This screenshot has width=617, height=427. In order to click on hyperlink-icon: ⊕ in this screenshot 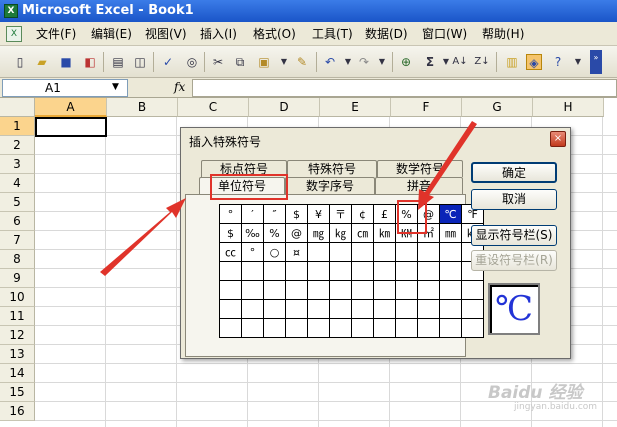, I will do `click(406, 62)`.